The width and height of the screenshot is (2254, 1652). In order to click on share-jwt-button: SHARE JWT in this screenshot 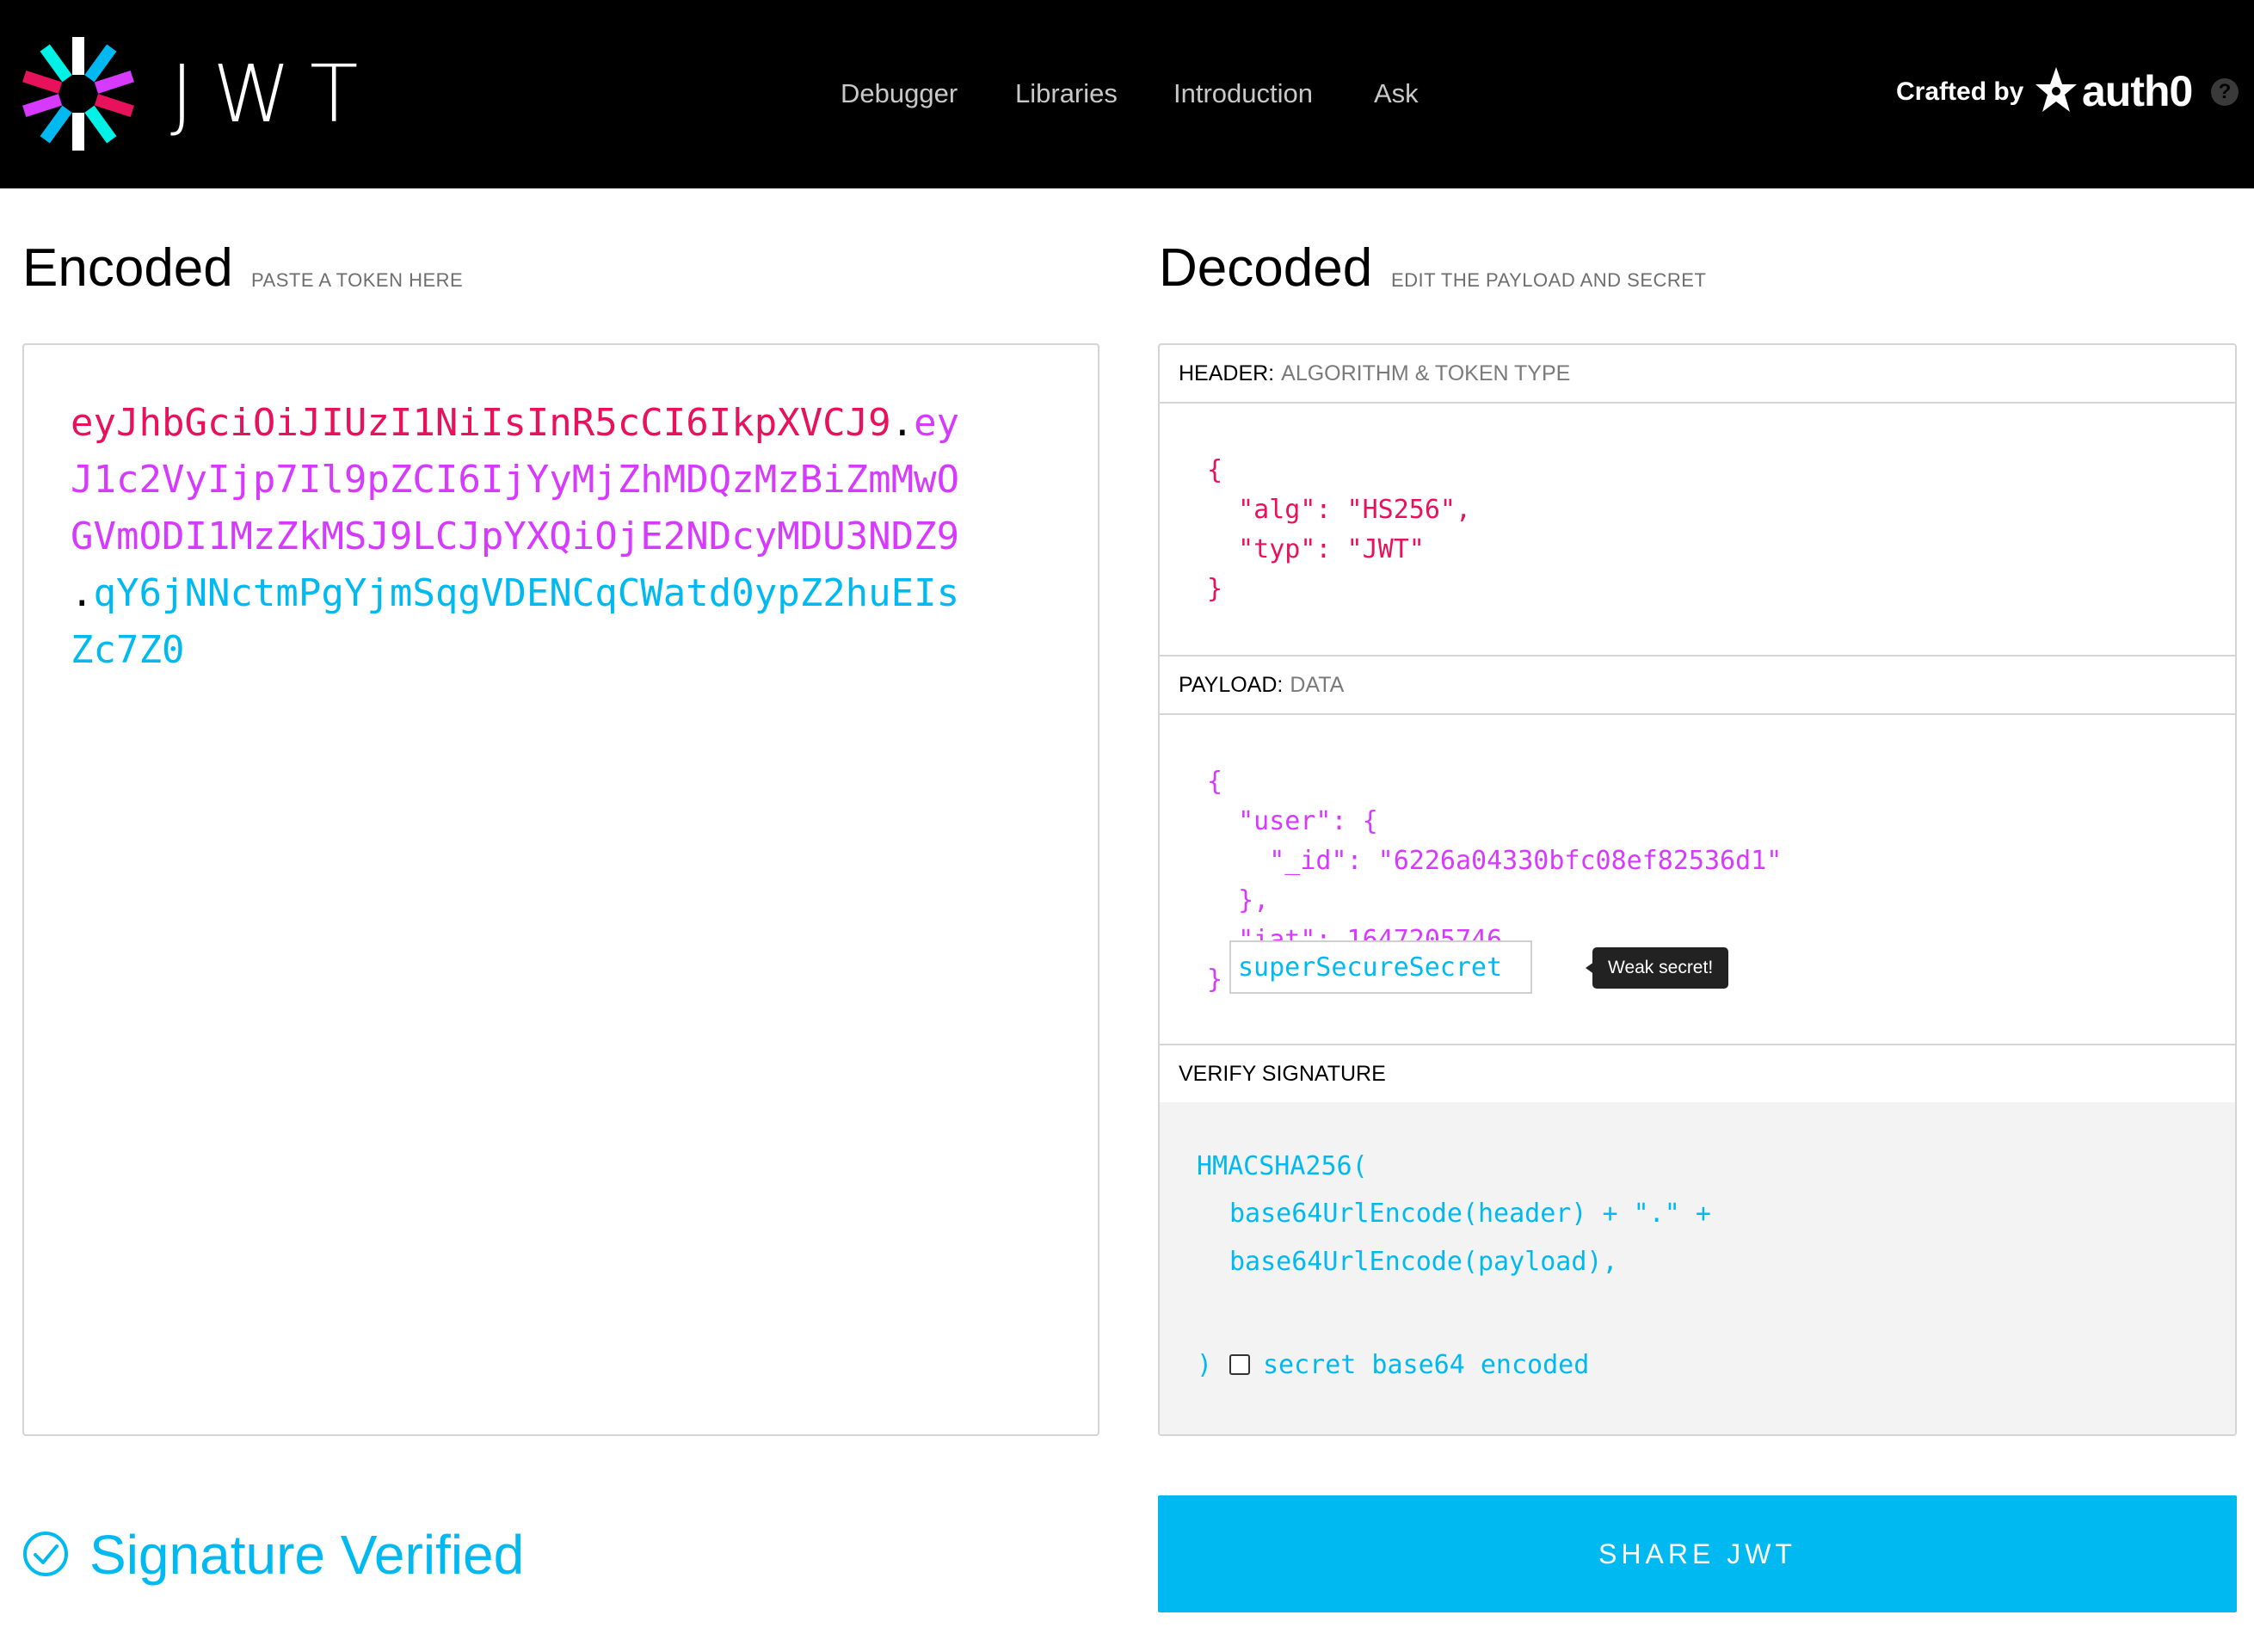, I will do `click(1697, 1553)`.